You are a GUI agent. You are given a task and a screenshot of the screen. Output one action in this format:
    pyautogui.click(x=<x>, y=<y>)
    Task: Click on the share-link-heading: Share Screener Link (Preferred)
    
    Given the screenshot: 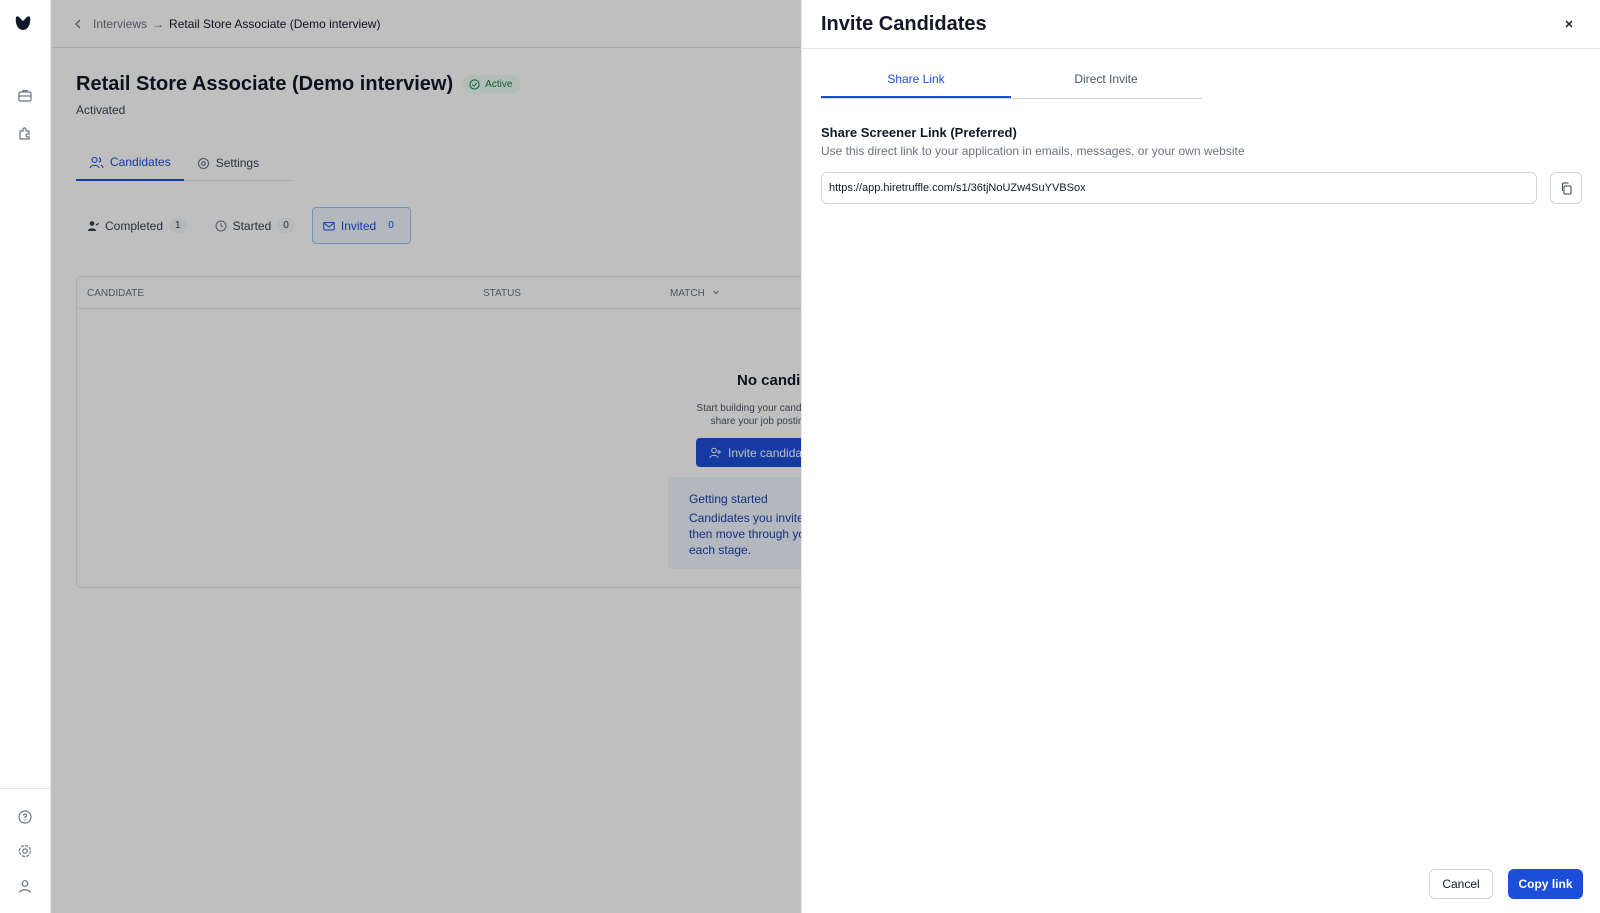 What is the action you would take?
    pyautogui.click(x=919, y=132)
    